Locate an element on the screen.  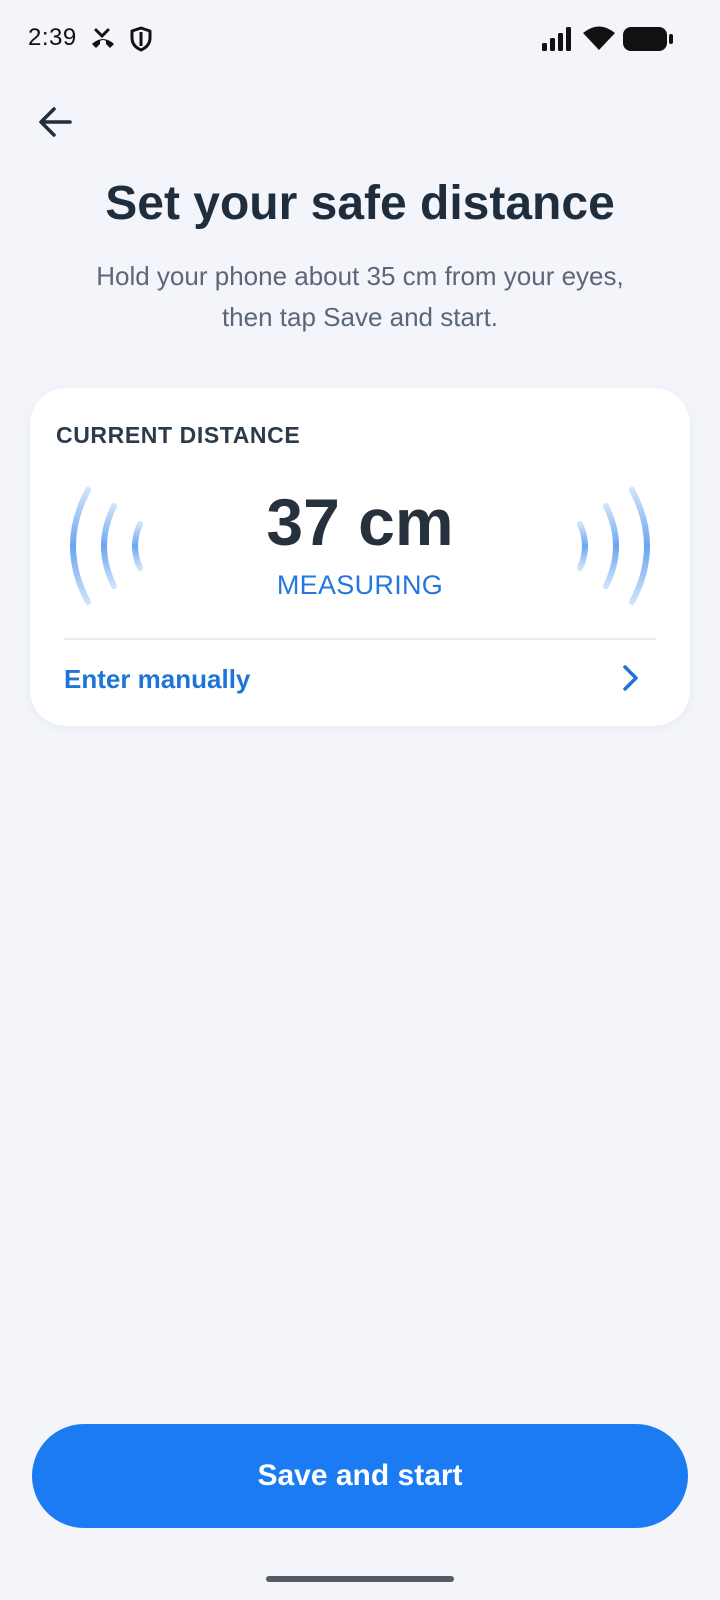
enter-manually-link: Enter manually is located at coordinates (157, 679).